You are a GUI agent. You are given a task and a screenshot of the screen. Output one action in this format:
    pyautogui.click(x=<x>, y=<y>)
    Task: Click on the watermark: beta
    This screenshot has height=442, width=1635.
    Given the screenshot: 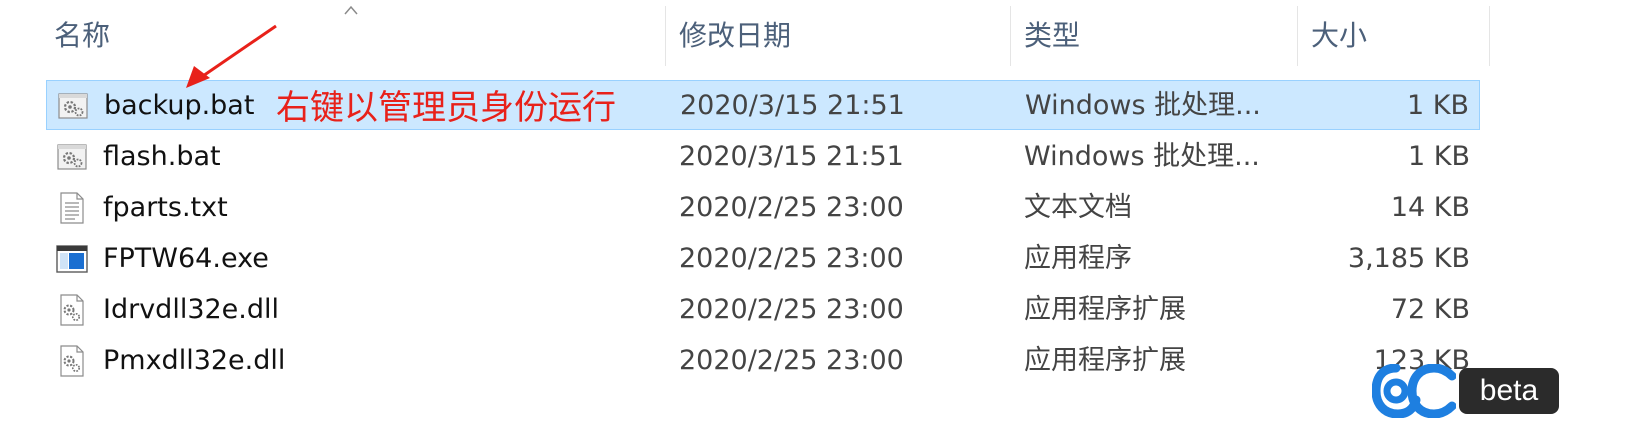 What is the action you would take?
    pyautogui.click(x=1467, y=391)
    